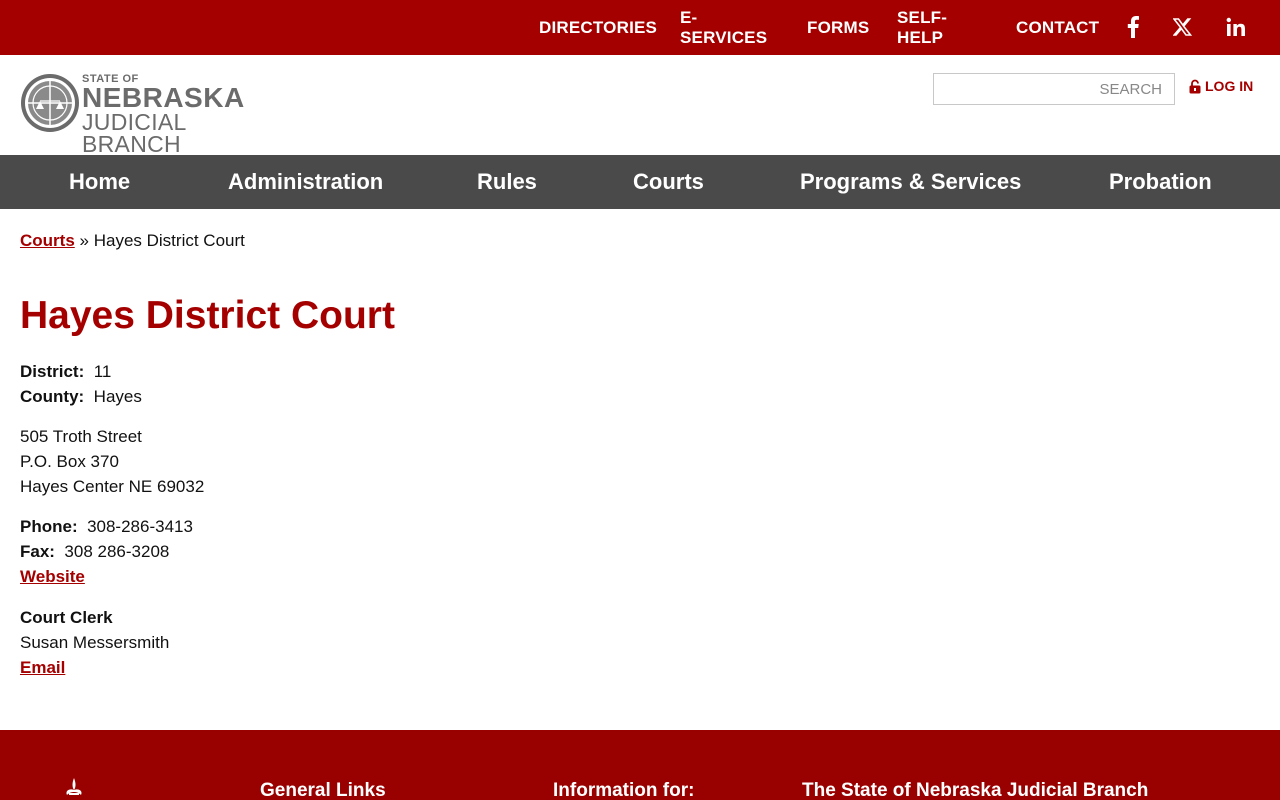 This screenshot has height=800, width=1280. What do you see at coordinates (1183, 27) in the screenshot?
I see `x-icon` at bounding box center [1183, 27].